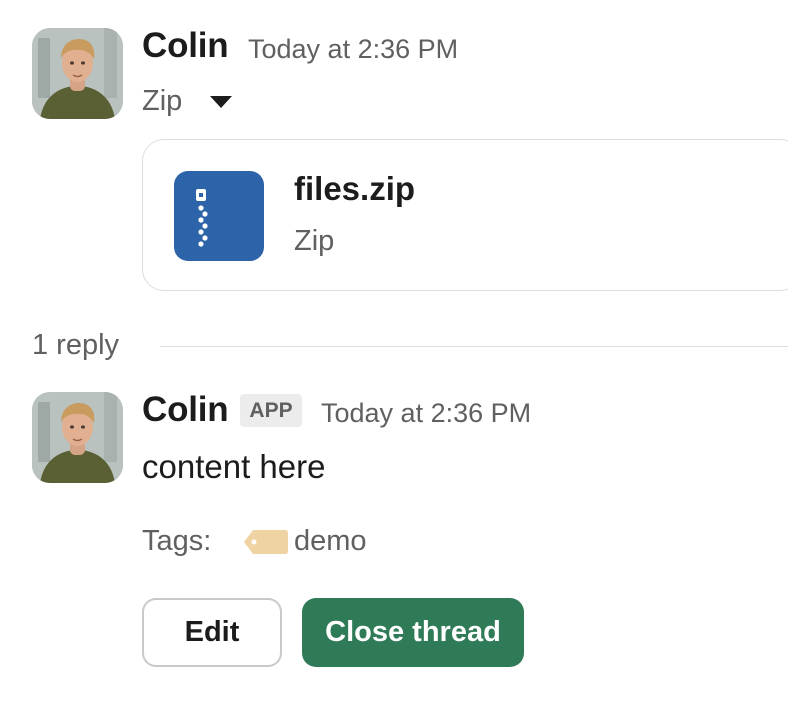 The width and height of the screenshot is (788, 704). Describe the element at coordinates (219, 216) in the screenshot. I see `zip-file-icon` at that location.